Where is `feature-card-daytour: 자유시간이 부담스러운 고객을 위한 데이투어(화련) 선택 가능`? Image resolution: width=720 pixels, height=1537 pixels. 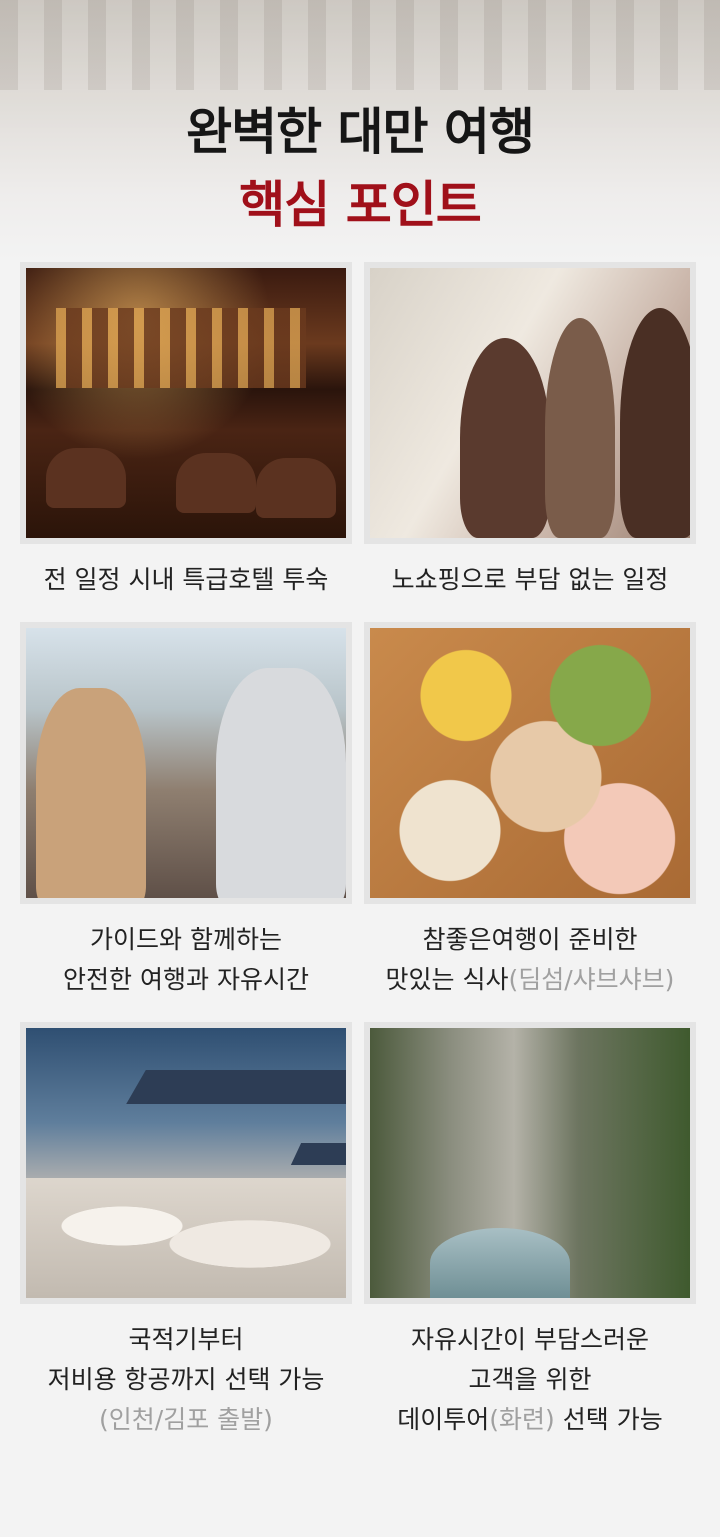
feature-card-daytour: 자유시간이 부담스러운 고객을 위한 데이투어(화련) 선택 가능 is located at coordinates (530, 1231).